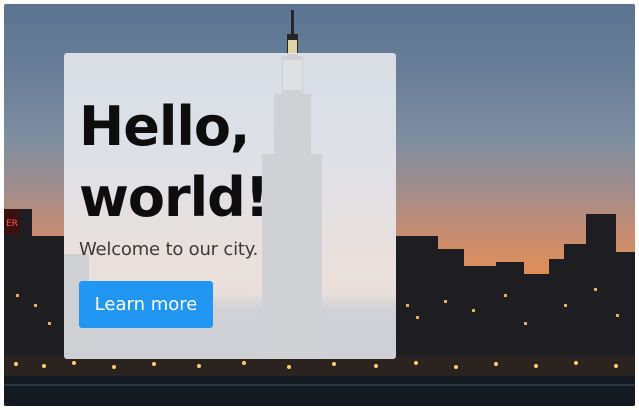  Describe the element at coordinates (146, 304) in the screenshot. I see `learn-more-button: Learn more` at that location.